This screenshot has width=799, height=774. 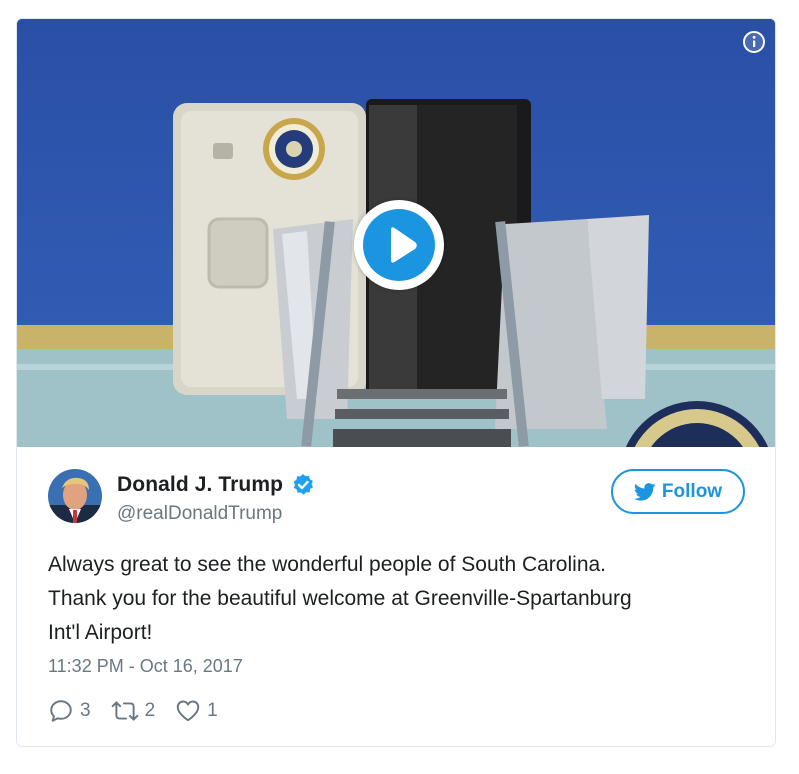 I want to click on tweet-text-line: Int'l Airport!, so click(x=100, y=632).